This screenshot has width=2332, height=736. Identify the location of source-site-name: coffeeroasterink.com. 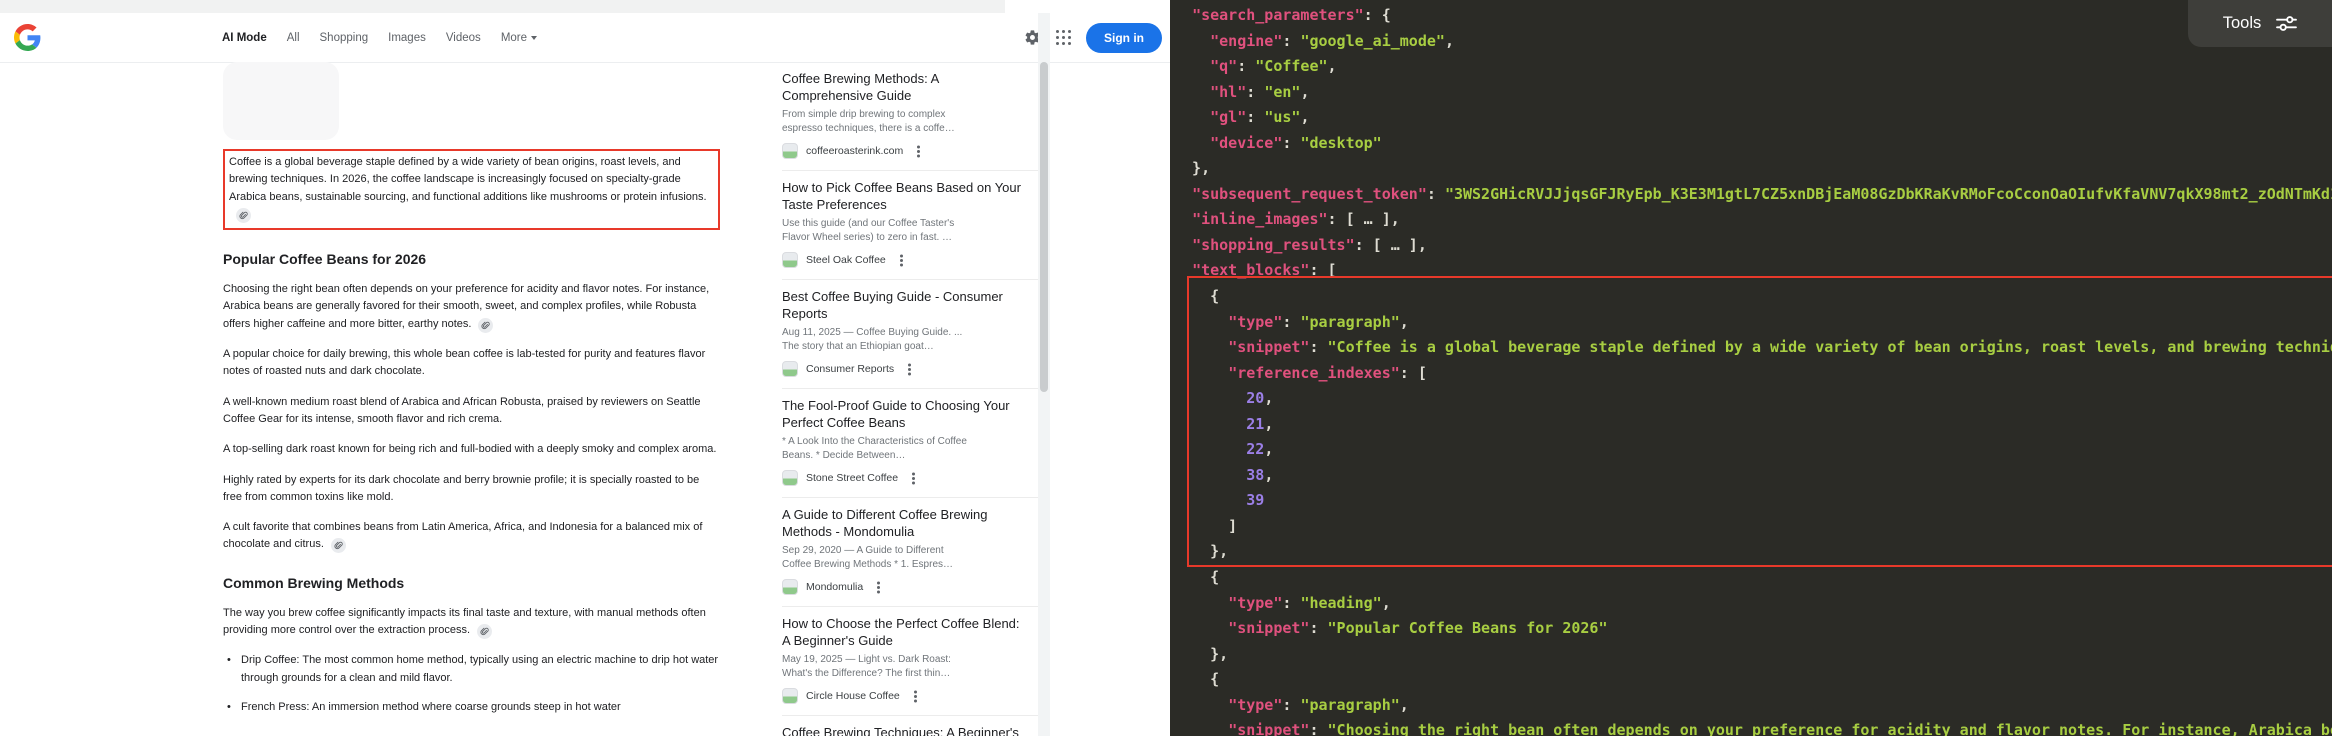
(855, 151).